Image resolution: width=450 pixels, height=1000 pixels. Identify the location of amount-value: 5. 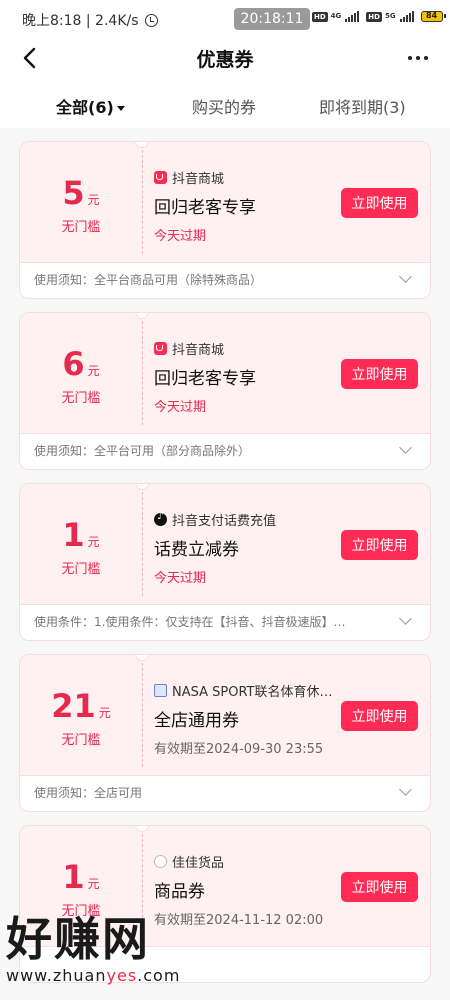
(73, 193).